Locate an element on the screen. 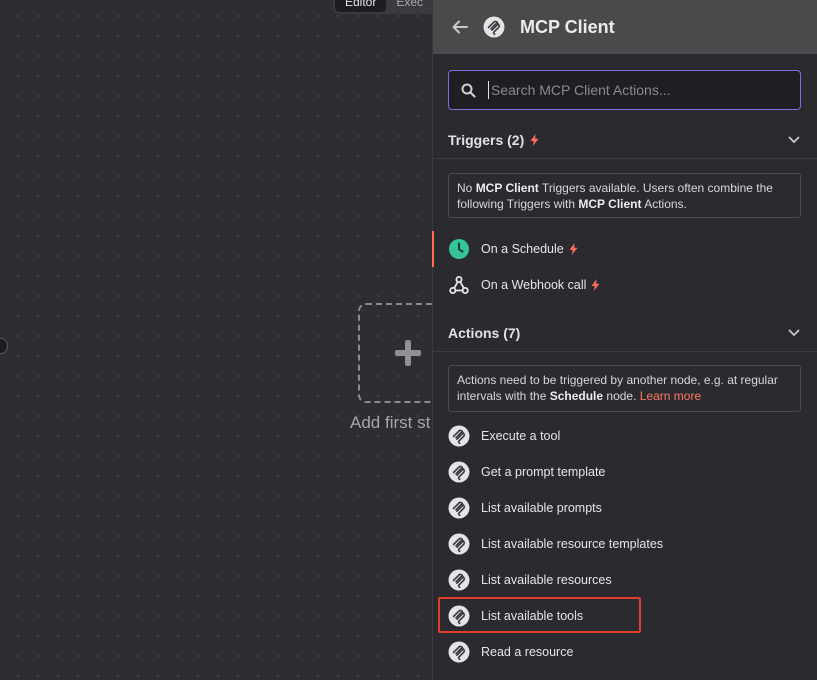  webhook-icon is located at coordinates (459, 285).